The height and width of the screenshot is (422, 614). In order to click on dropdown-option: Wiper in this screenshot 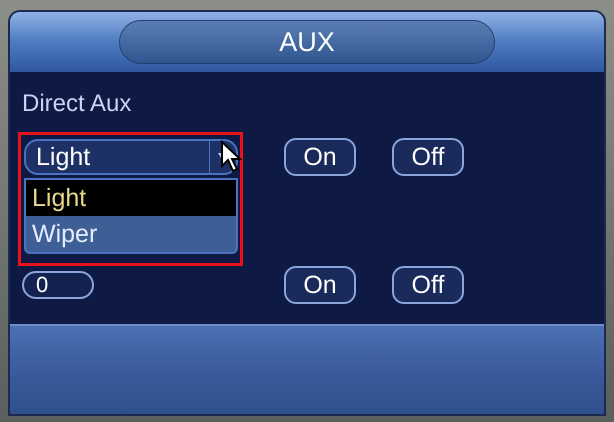, I will do `click(131, 234)`.